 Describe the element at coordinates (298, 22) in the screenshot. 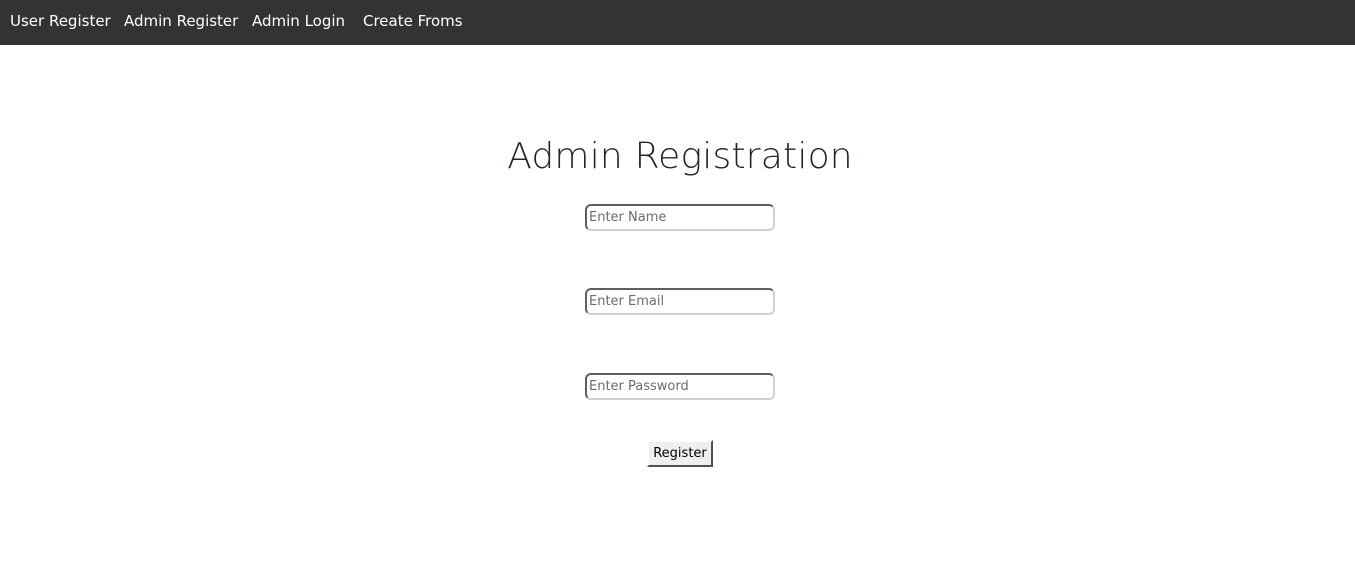

I see `nav-link-admin-login: Admin Login` at that location.